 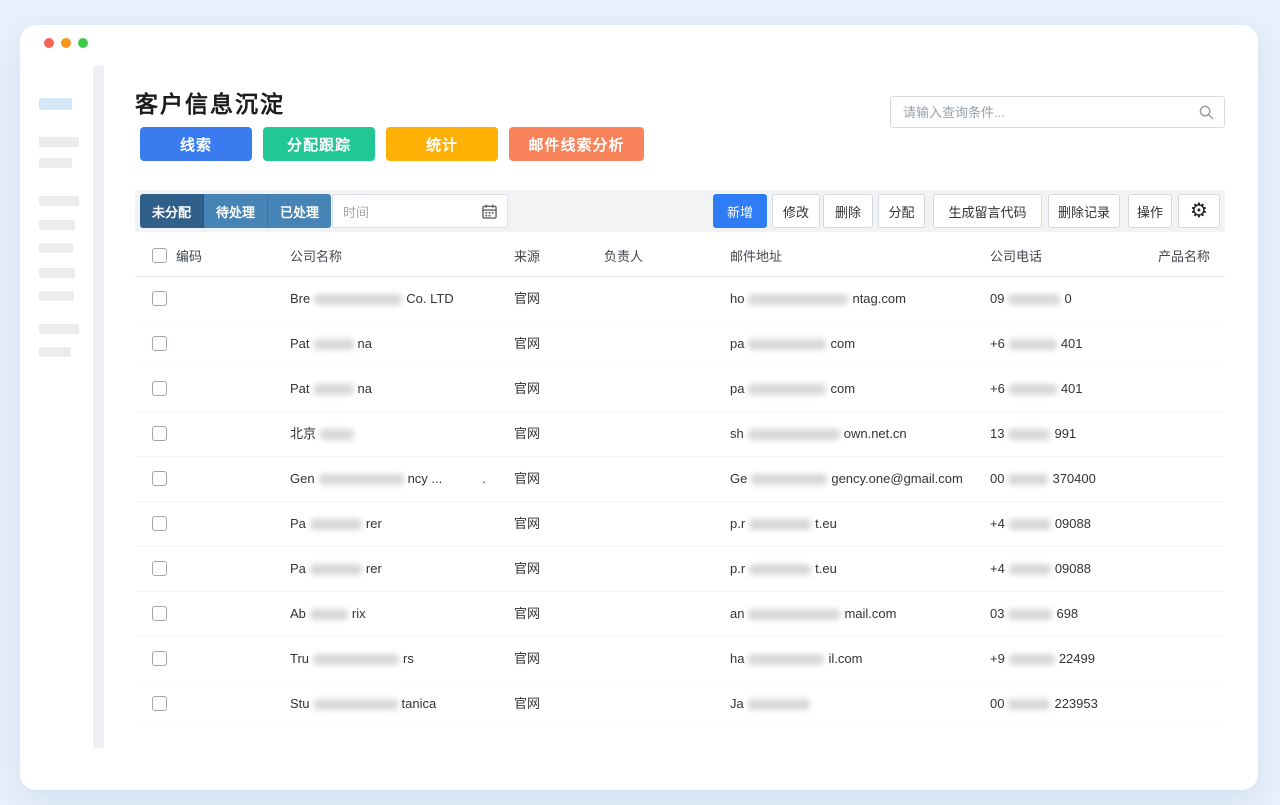 What do you see at coordinates (489, 211) in the screenshot?
I see `calendar-icon` at bounding box center [489, 211].